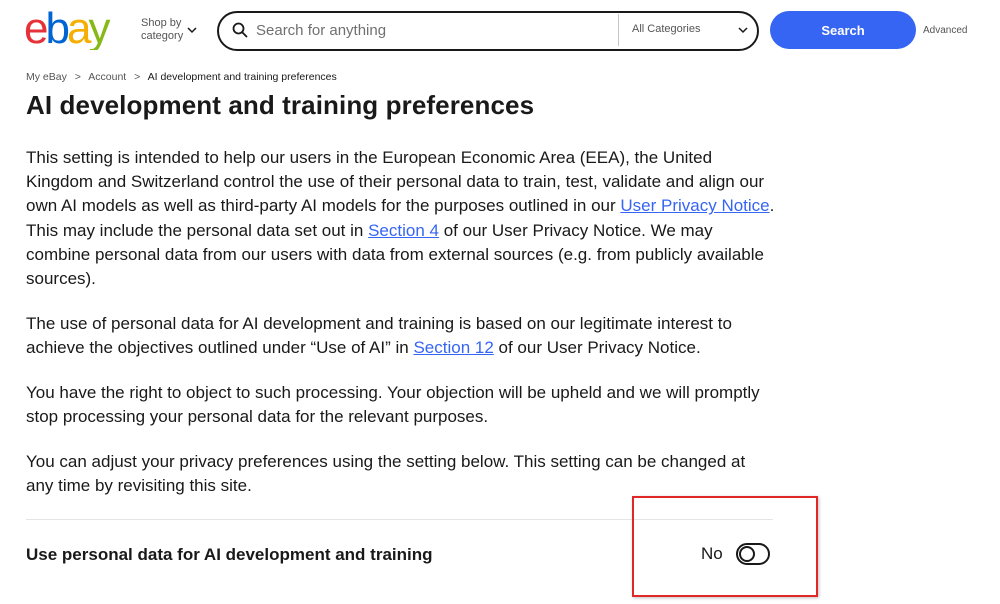 The width and height of the screenshot is (1000, 604). I want to click on highlight-box, so click(725, 546).